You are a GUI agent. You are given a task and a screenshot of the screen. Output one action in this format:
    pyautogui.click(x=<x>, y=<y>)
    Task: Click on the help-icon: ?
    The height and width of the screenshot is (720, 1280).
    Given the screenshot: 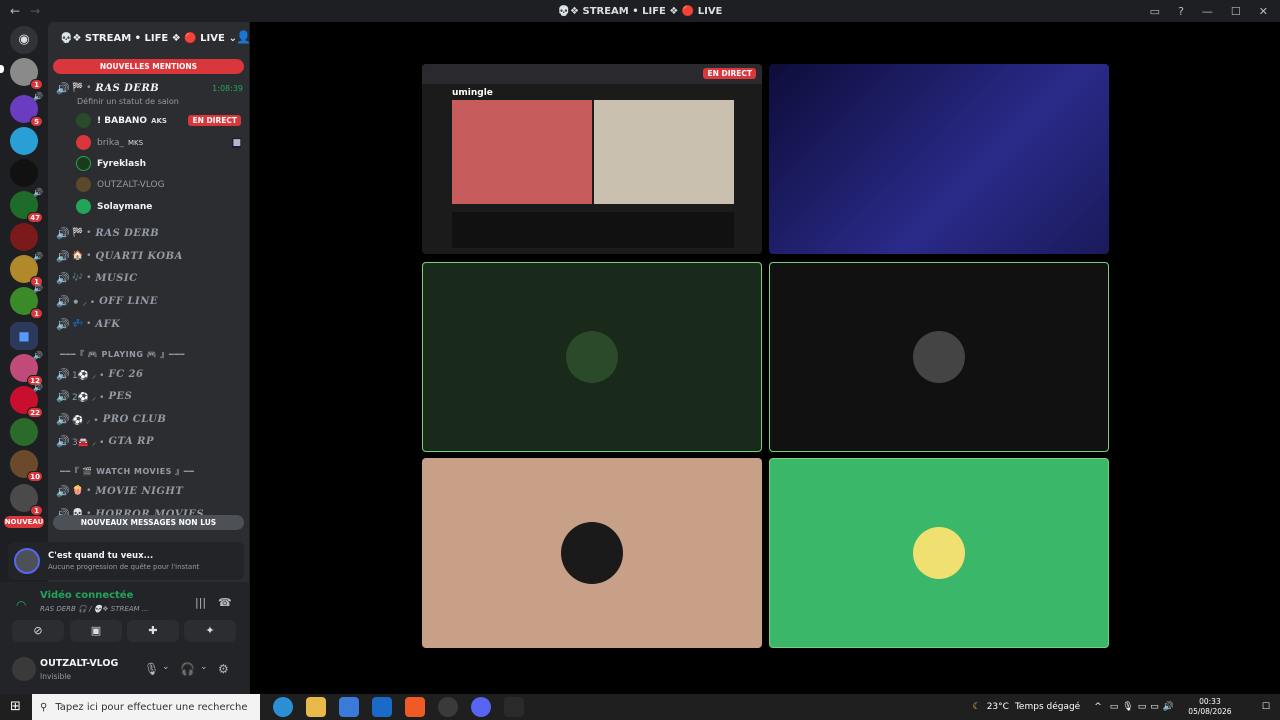 What is the action you would take?
    pyautogui.click(x=1181, y=11)
    